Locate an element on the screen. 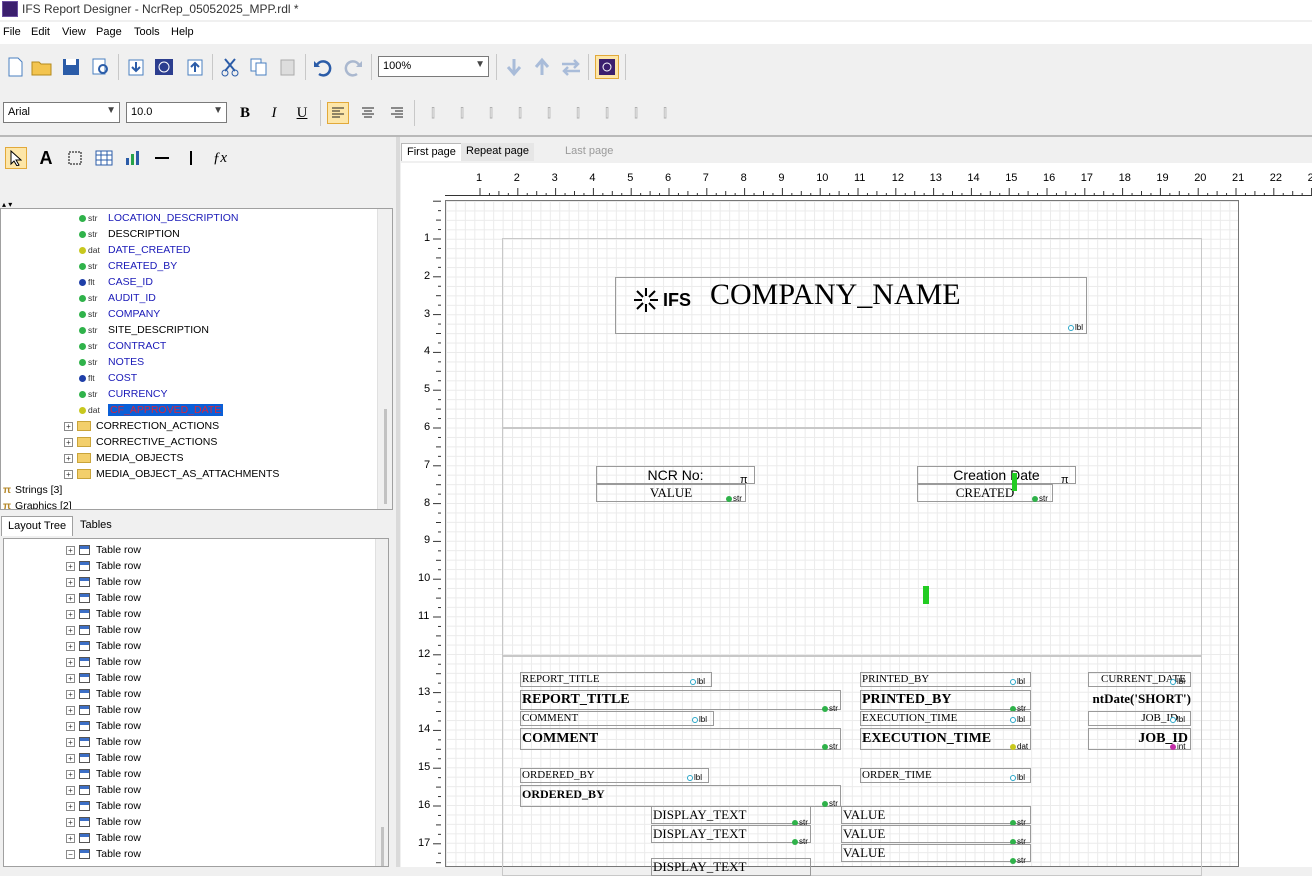  execution-time-field: EXECUTION_TIME is located at coordinates (945, 739).